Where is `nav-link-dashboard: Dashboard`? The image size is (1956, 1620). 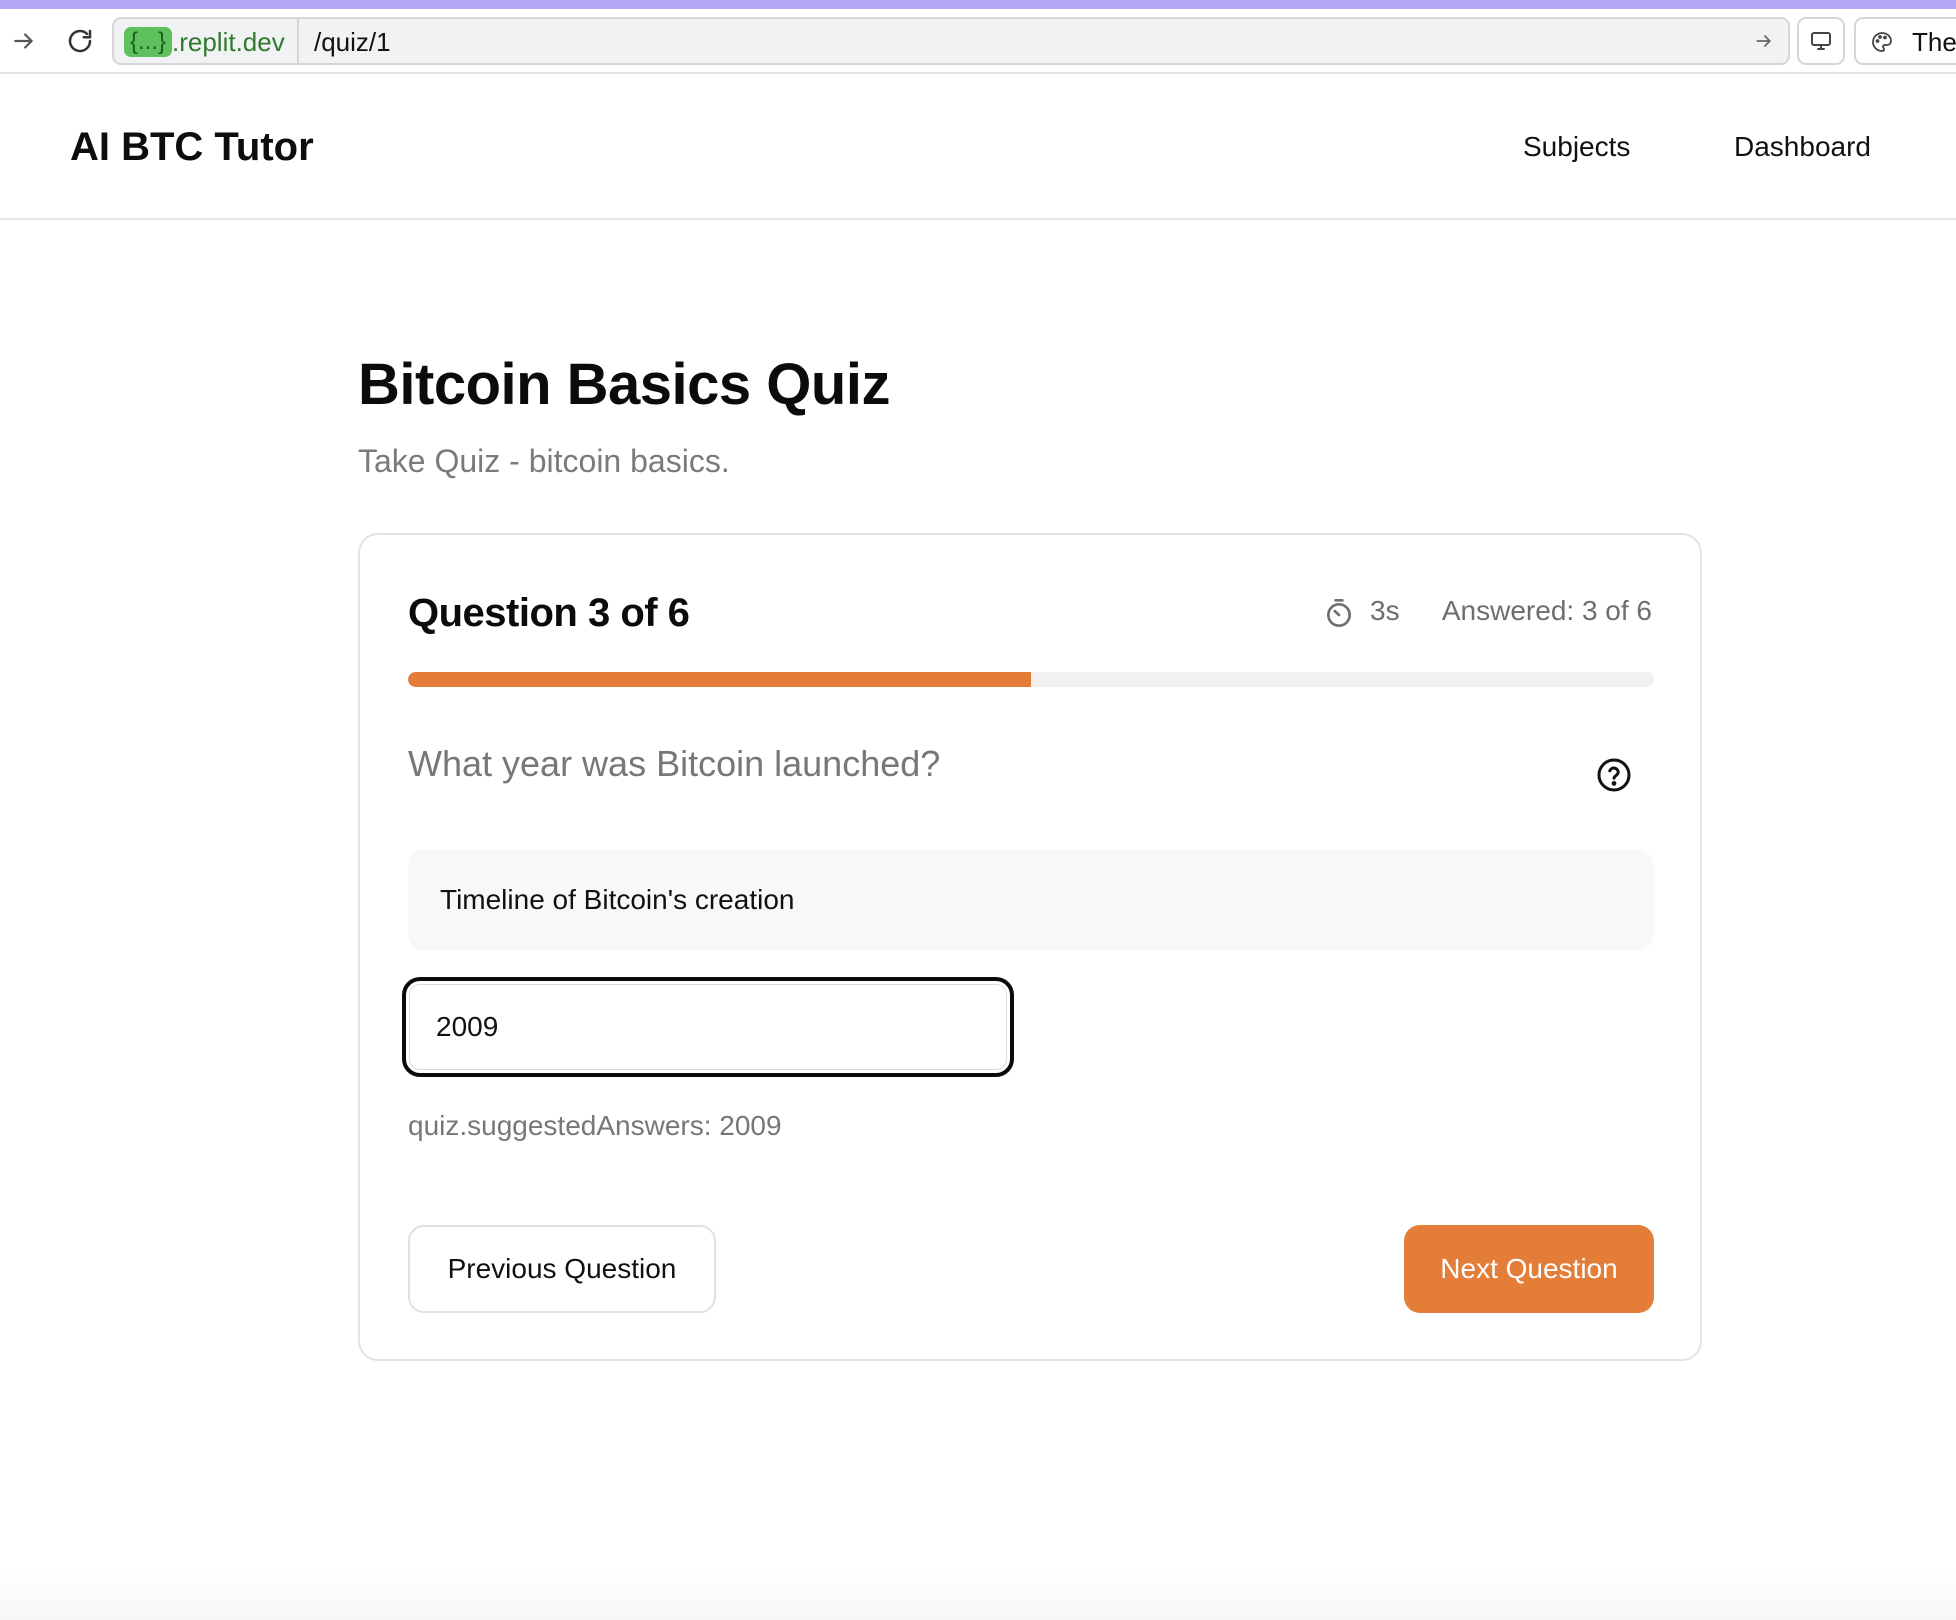
nav-link-dashboard: Dashboard is located at coordinates (1802, 147).